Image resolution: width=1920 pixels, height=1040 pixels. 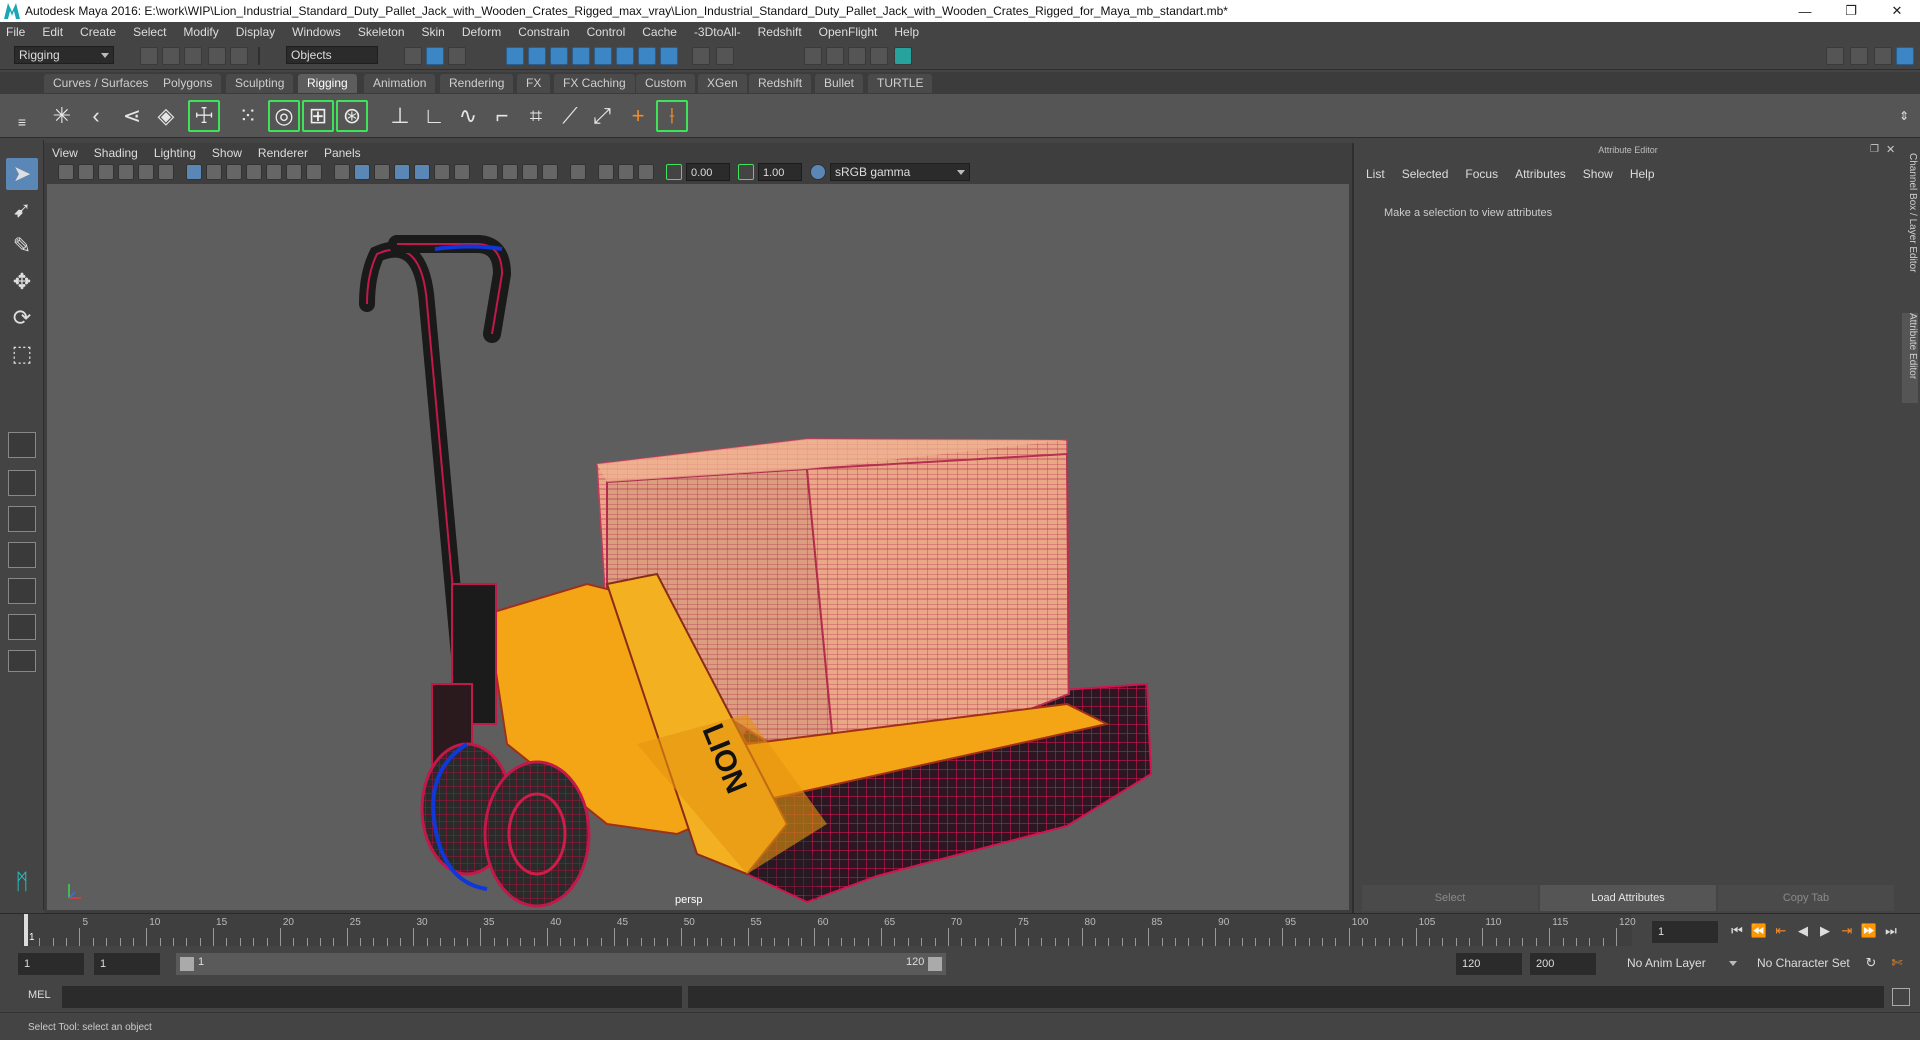 I want to click on current-time-indicator, so click(x=26, y=930).